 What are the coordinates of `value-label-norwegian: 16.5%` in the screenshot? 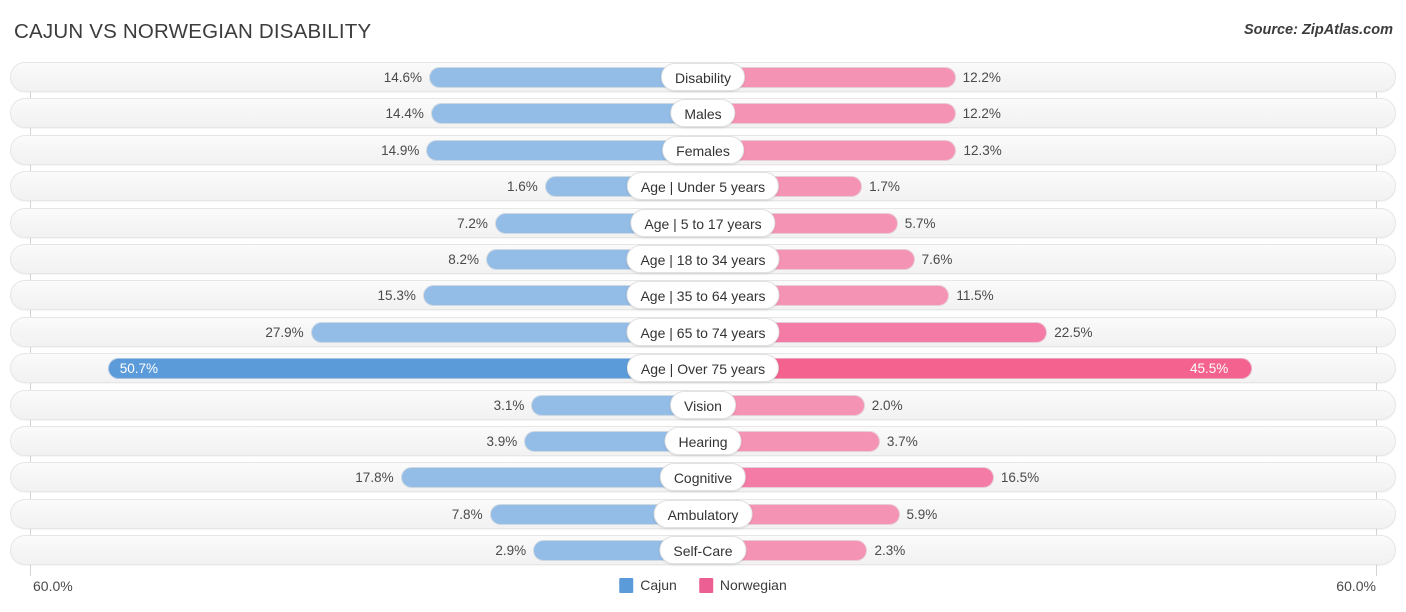 It's located at (1020, 478).